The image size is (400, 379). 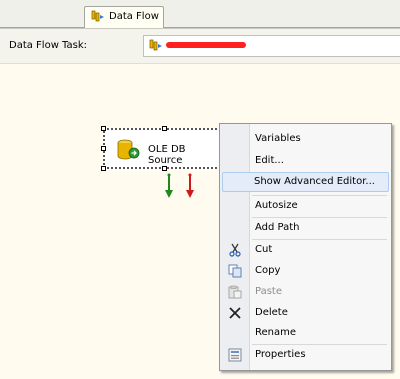 I want to click on menu-item-copy: Copy, so click(x=305, y=271).